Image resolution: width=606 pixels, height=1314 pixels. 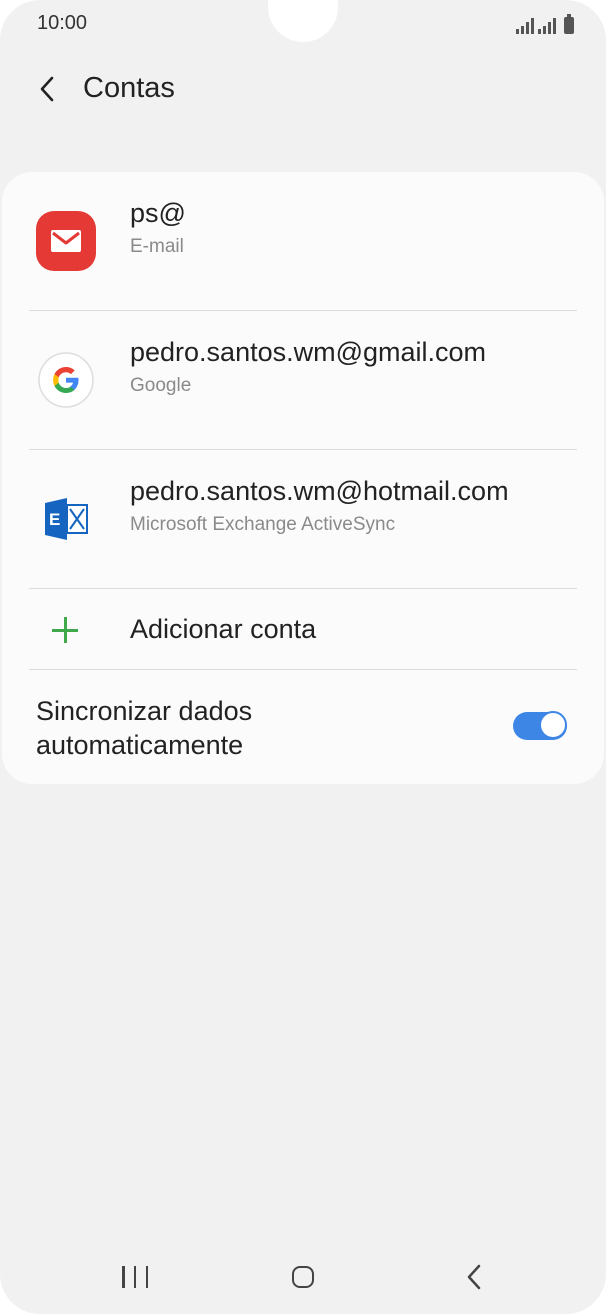 What do you see at coordinates (144, 728) in the screenshot?
I see `sync-label: Sincronizar dados automaticamente` at bounding box center [144, 728].